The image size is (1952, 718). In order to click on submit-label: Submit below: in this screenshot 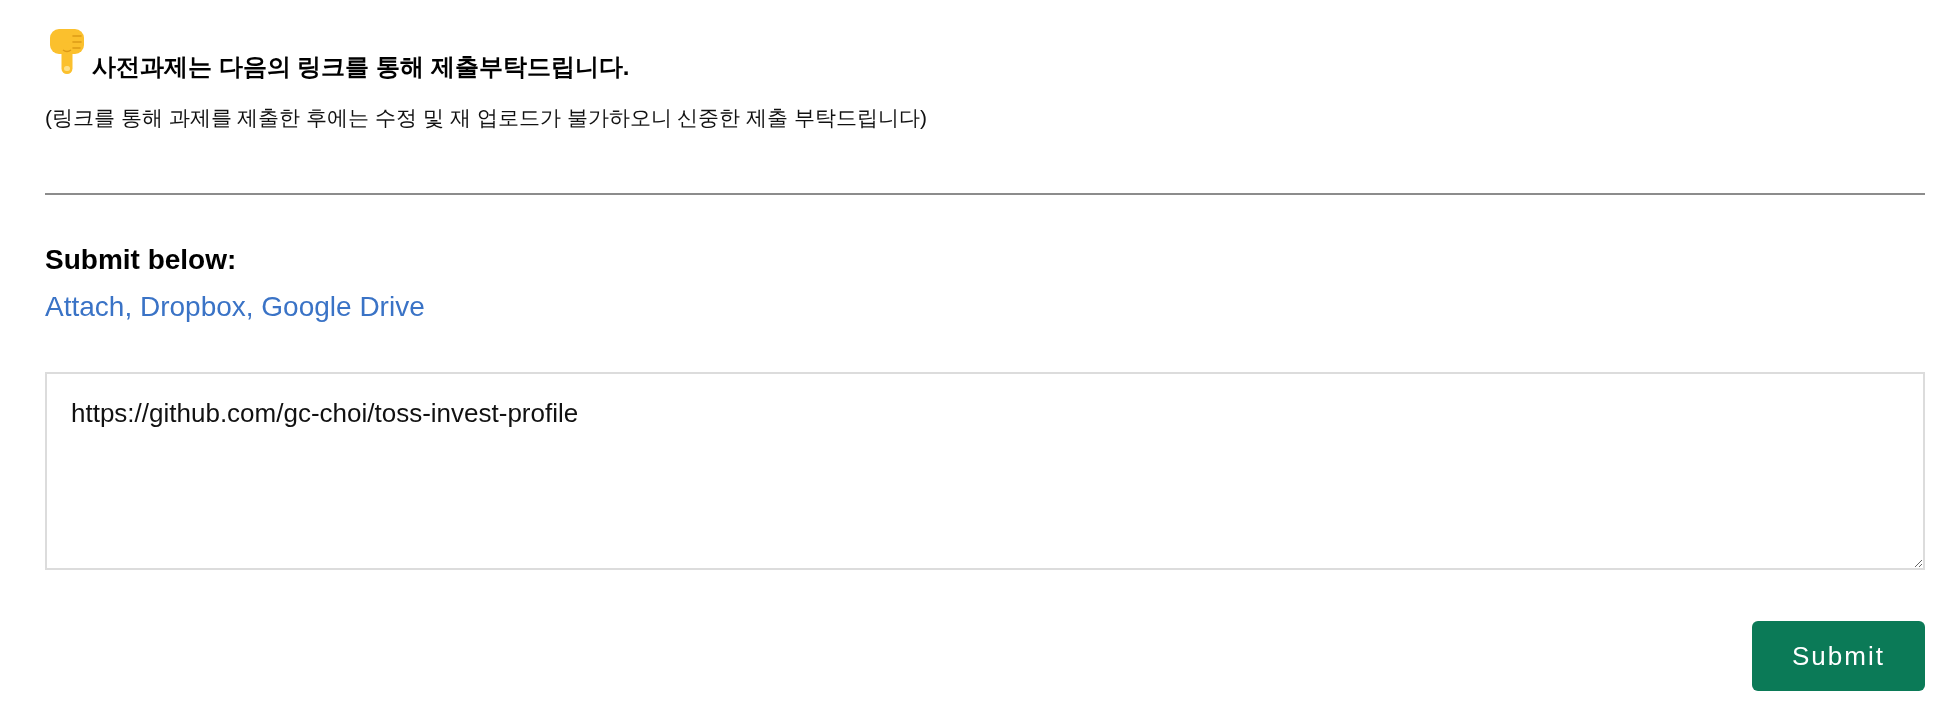, I will do `click(141, 260)`.